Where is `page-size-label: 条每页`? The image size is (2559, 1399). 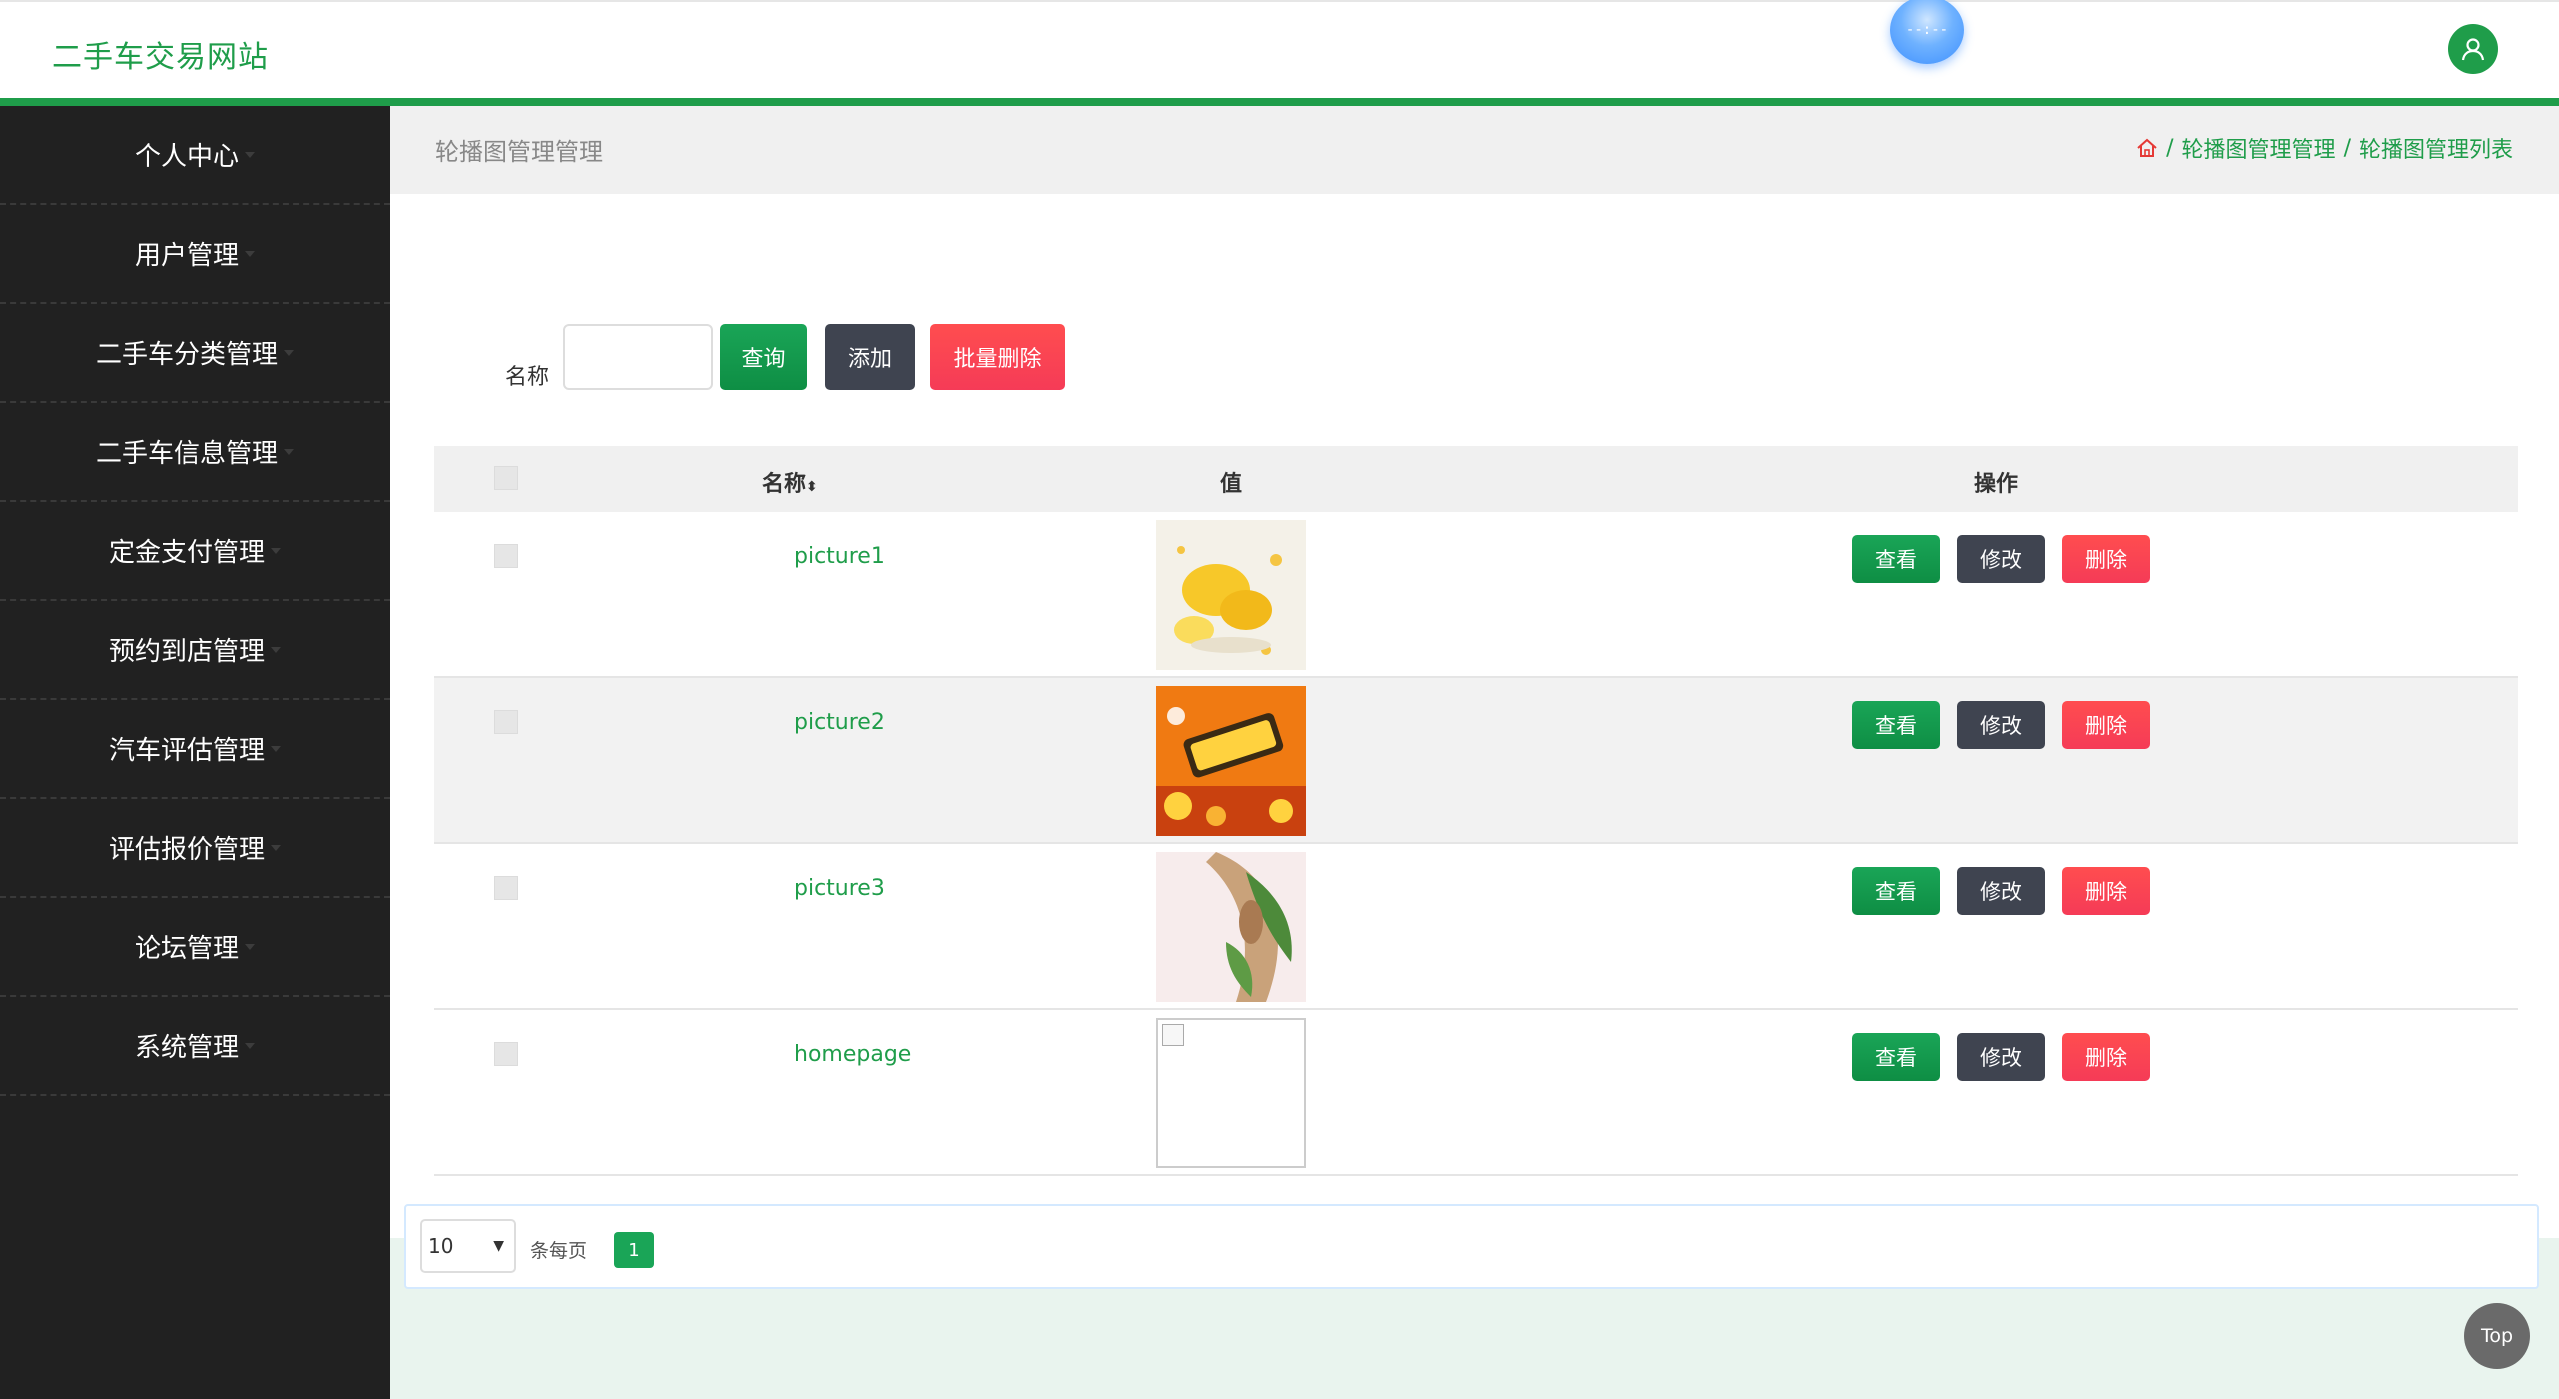 page-size-label: 条每页 is located at coordinates (559, 1251).